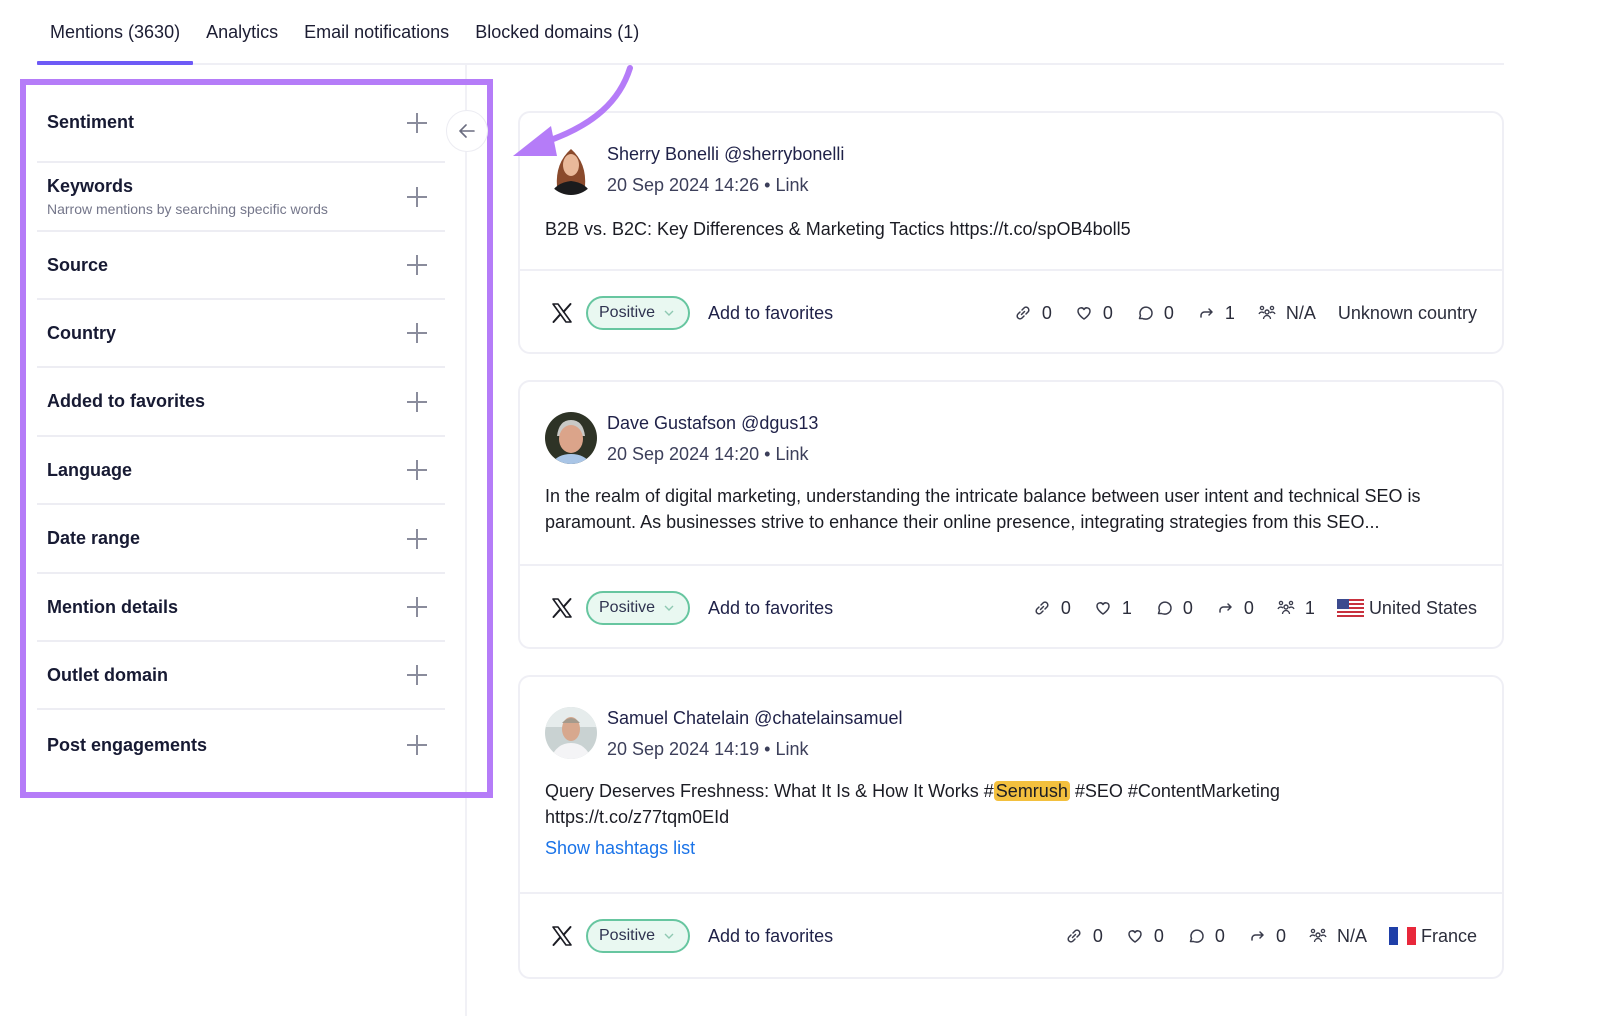 Image resolution: width=1600 pixels, height=1016 pixels. Describe the element at coordinates (637, 817) in the screenshot. I see `text-url: https://t.co/z77tqm0EId` at that location.